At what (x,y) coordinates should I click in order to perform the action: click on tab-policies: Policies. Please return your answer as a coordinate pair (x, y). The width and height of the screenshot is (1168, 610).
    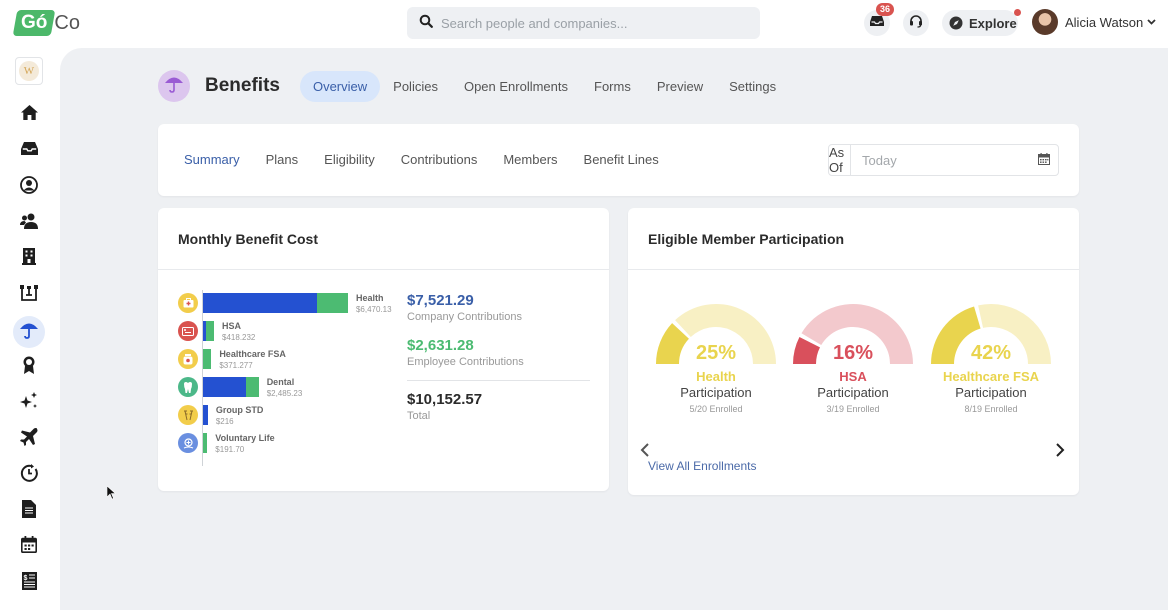
    Looking at the image, I should click on (415, 86).